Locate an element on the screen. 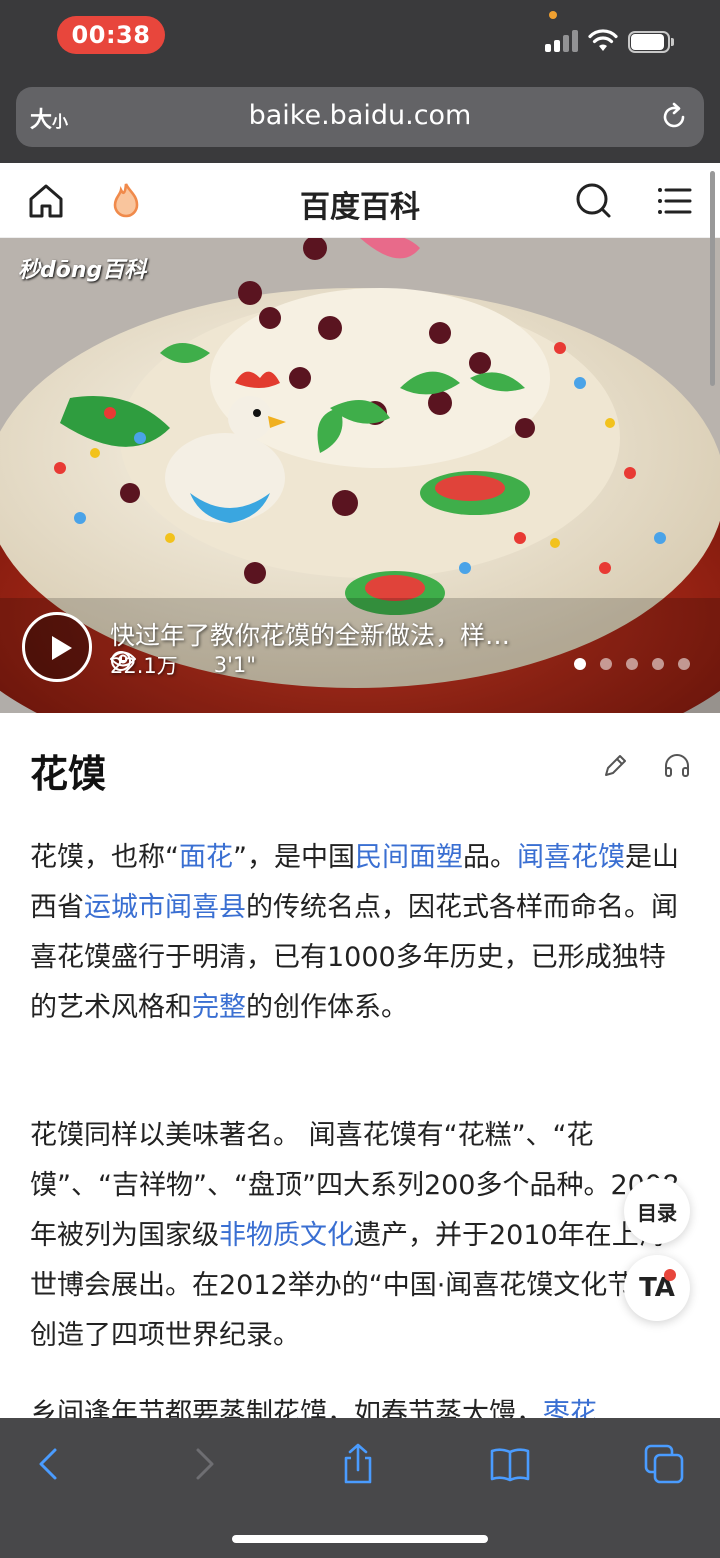 This screenshot has height=1558, width=720. article-link: 运城市 is located at coordinates (124, 907).